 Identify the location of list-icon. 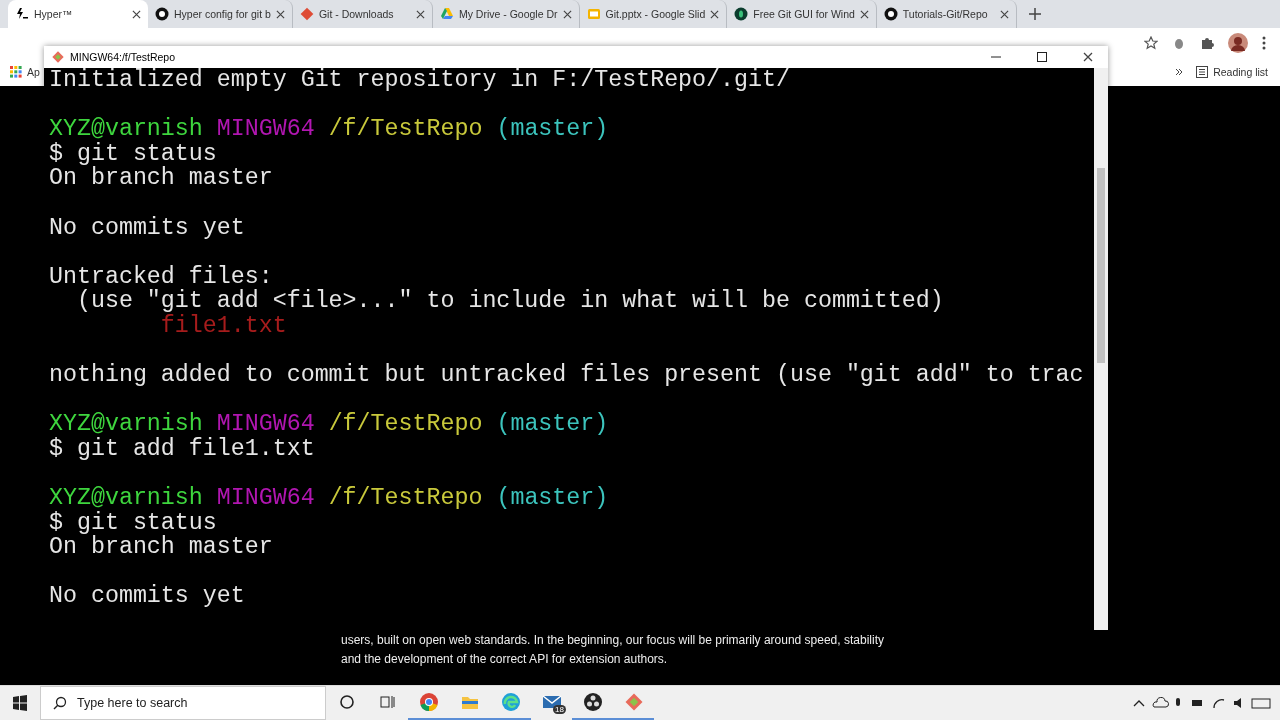
(1202, 72).